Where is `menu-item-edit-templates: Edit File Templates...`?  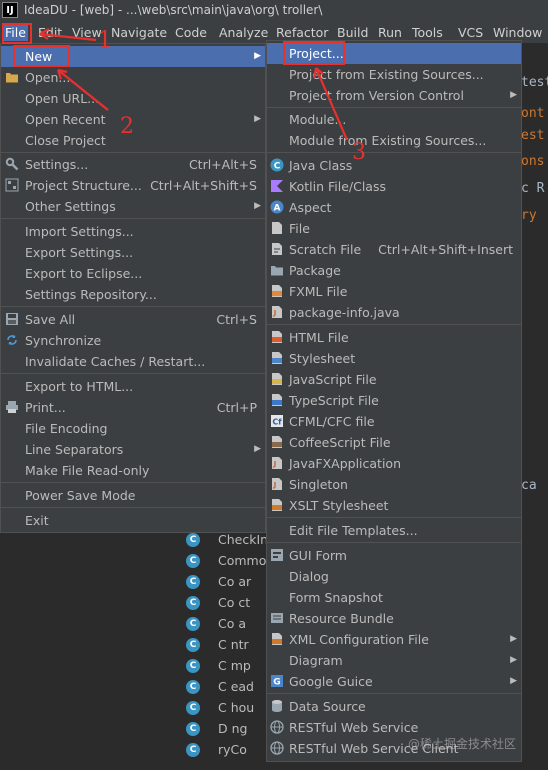 menu-item-edit-templates: Edit File Templates... is located at coordinates (394, 530).